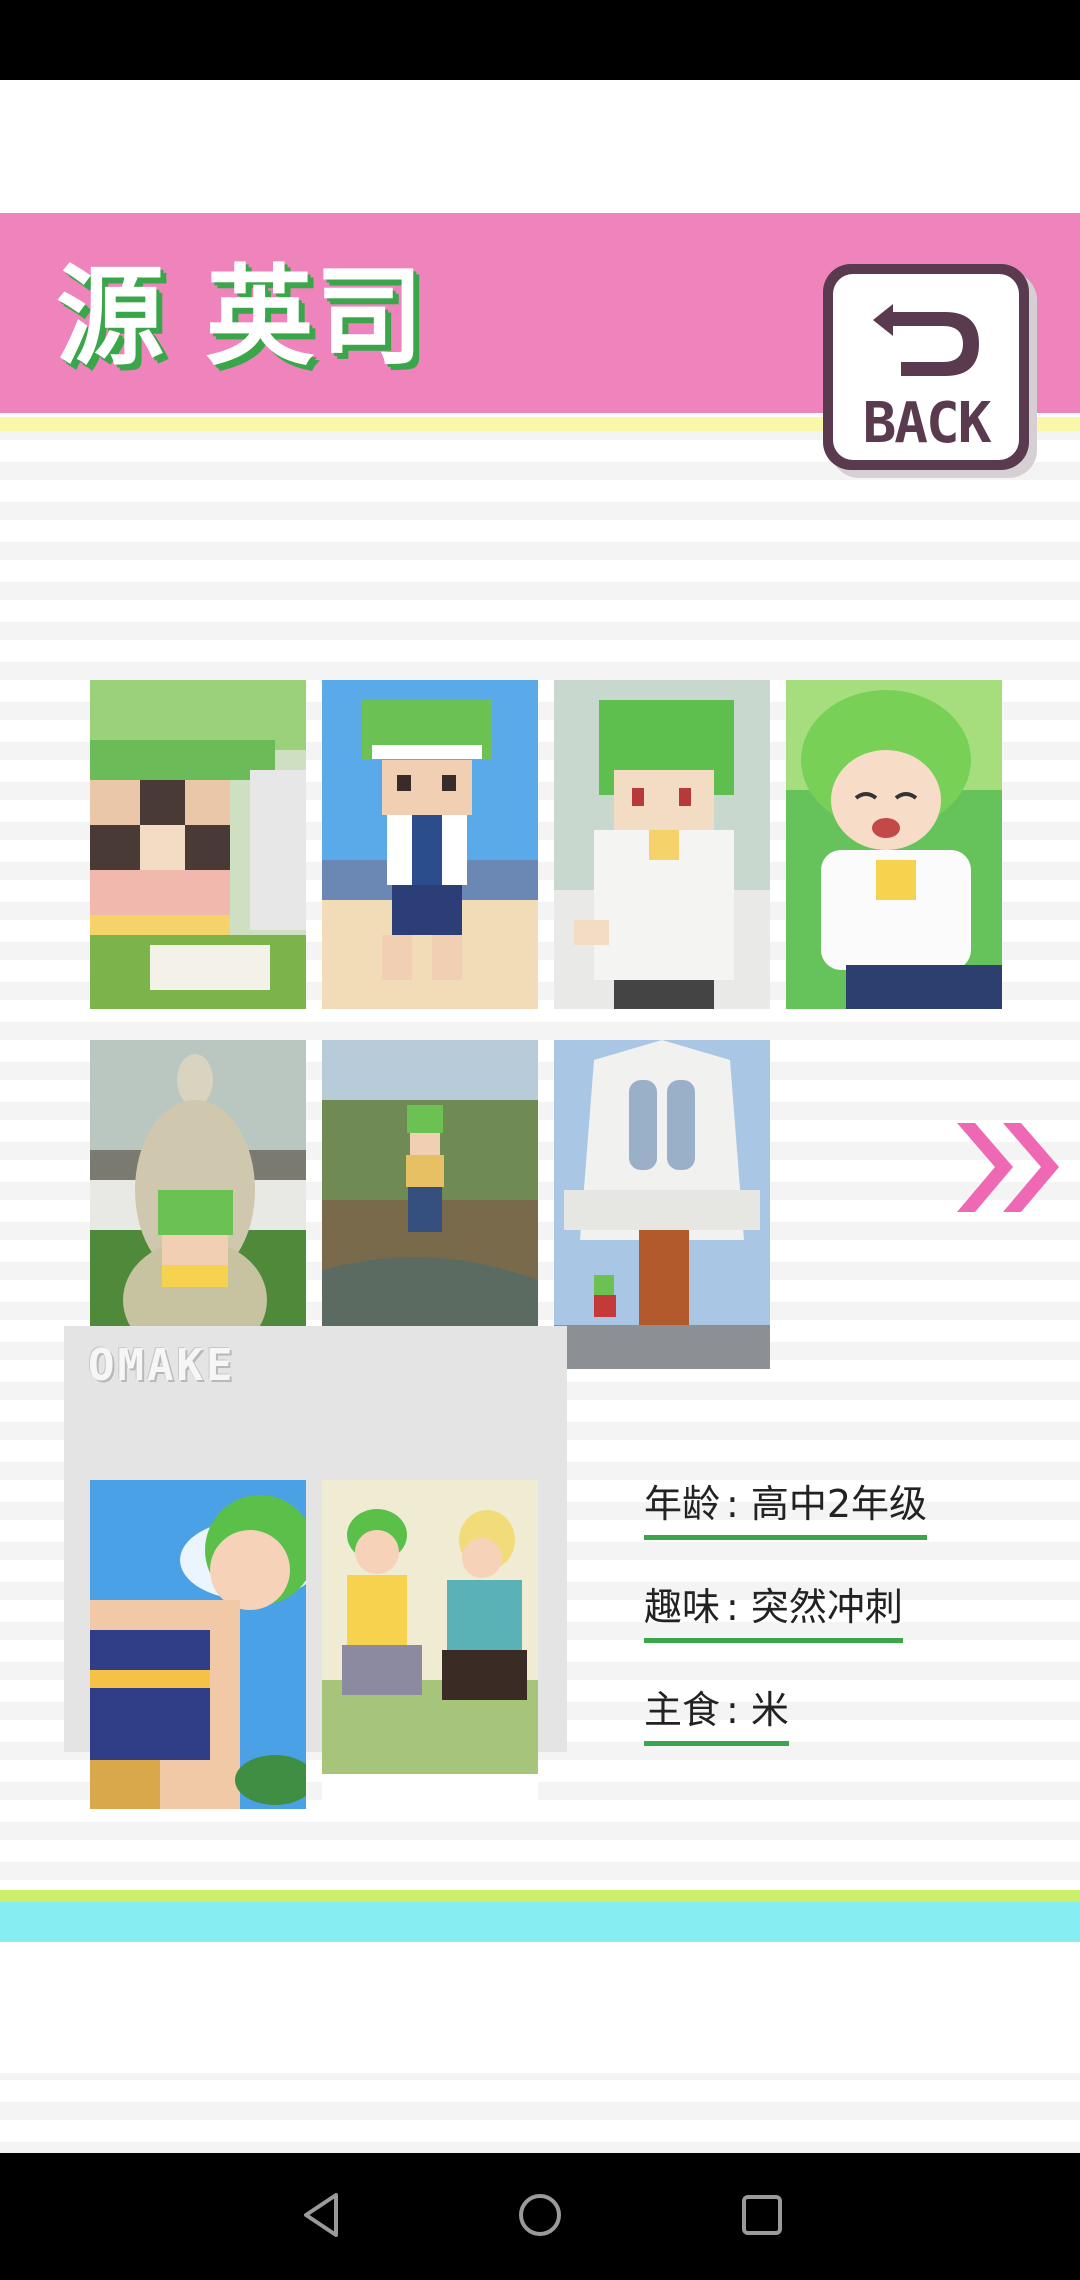  I want to click on next-page-button, so click(1015, 1167).